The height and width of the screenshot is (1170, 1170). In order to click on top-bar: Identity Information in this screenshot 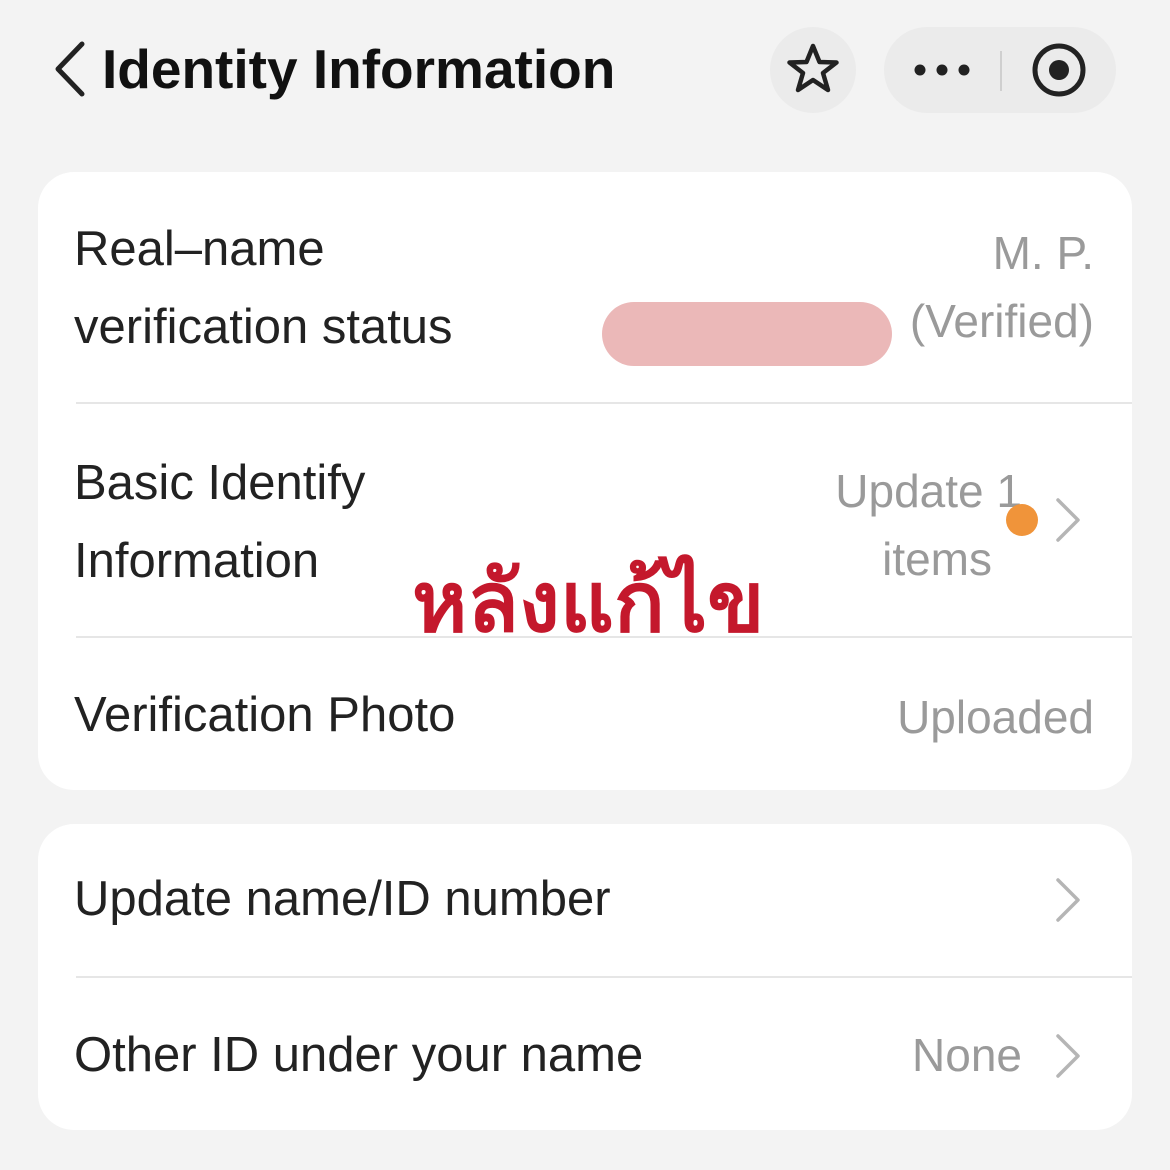, I will do `click(585, 70)`.